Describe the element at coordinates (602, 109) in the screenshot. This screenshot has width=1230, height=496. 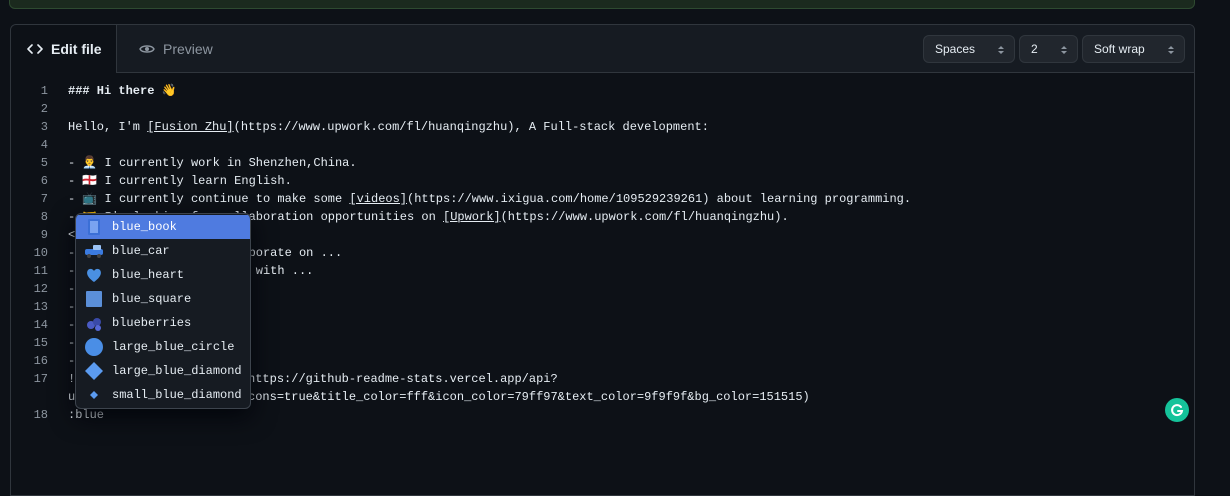
I see `code-line: 2` at that location.